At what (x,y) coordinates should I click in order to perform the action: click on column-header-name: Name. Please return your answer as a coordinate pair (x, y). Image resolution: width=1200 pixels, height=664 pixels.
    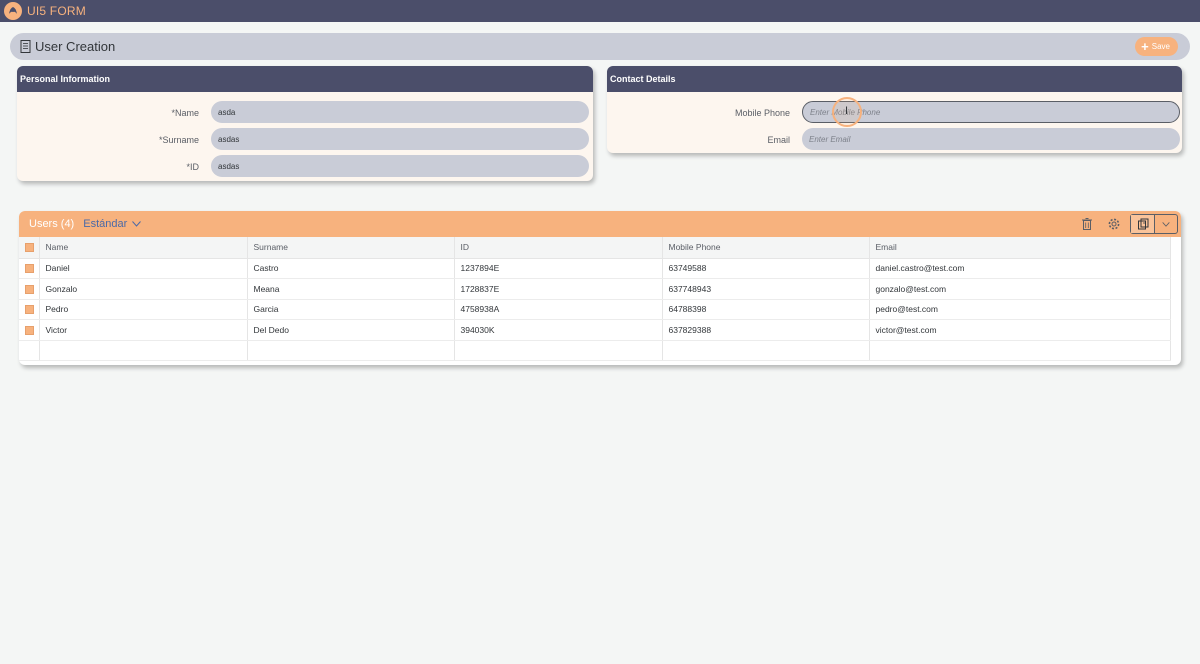
    Looking at the image, I should click on (143, 248).